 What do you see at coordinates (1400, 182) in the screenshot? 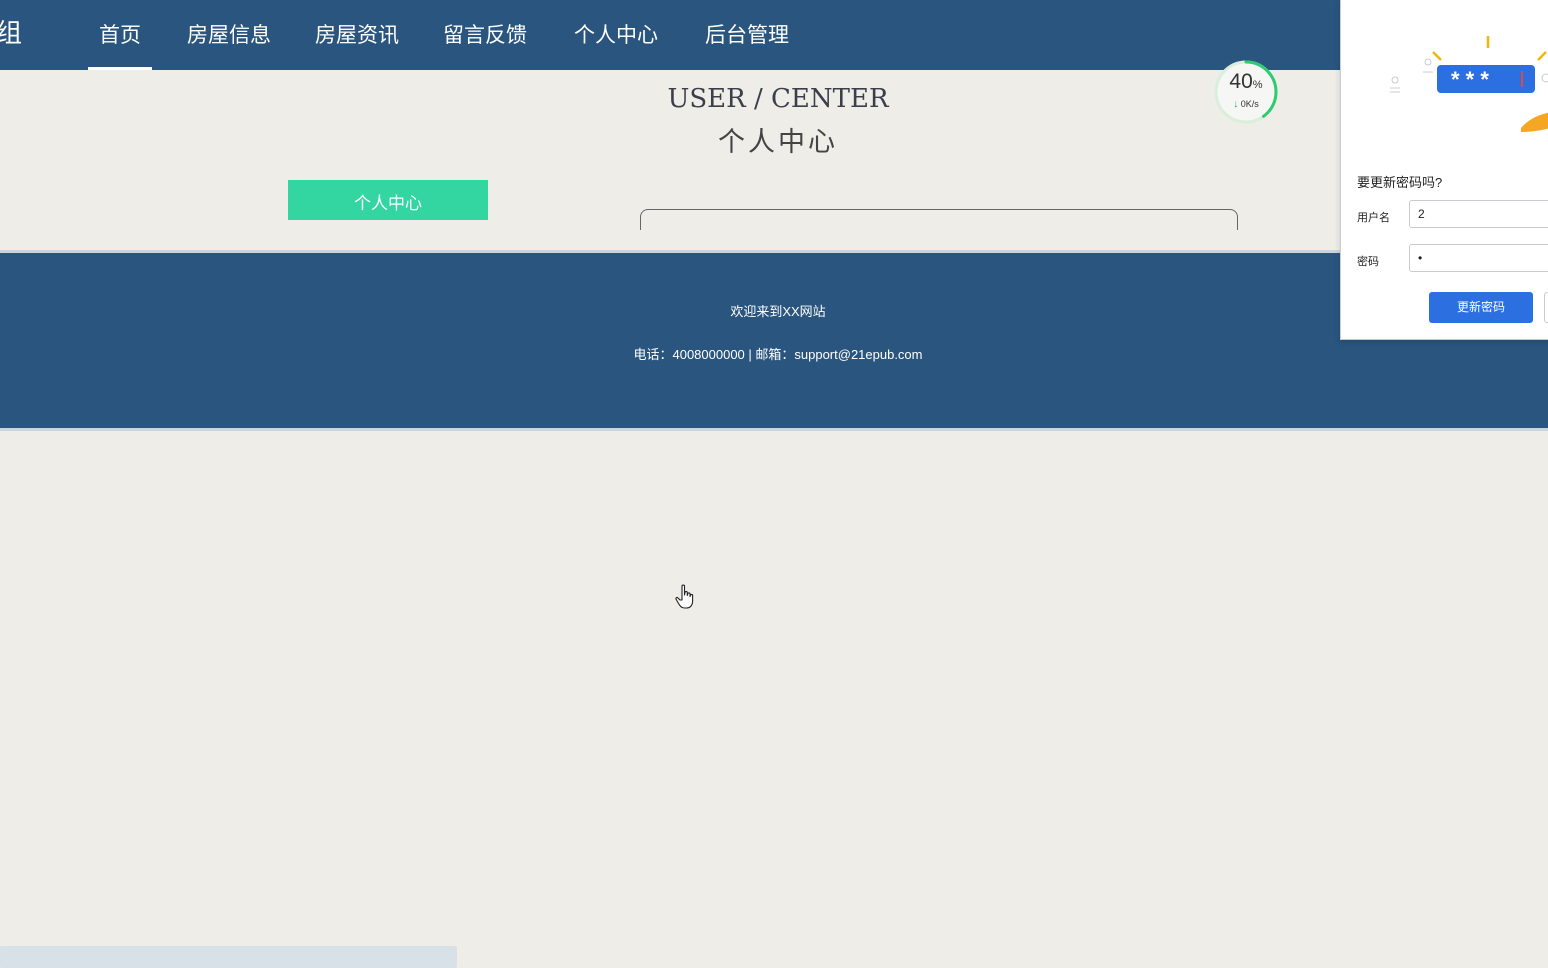
I see `update-password-question: 要更新密码吗?` at bounding box center [1400, 182].